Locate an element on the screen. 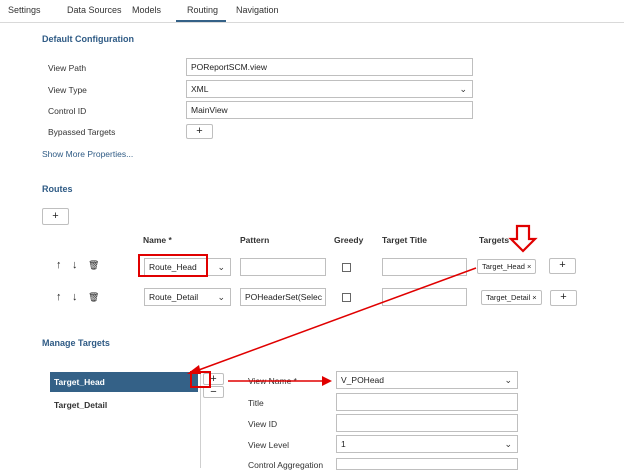 The width and height of the screenshot is (624, 470). view-level-select: 1 ⌄ is located at coordinates (427, 444).